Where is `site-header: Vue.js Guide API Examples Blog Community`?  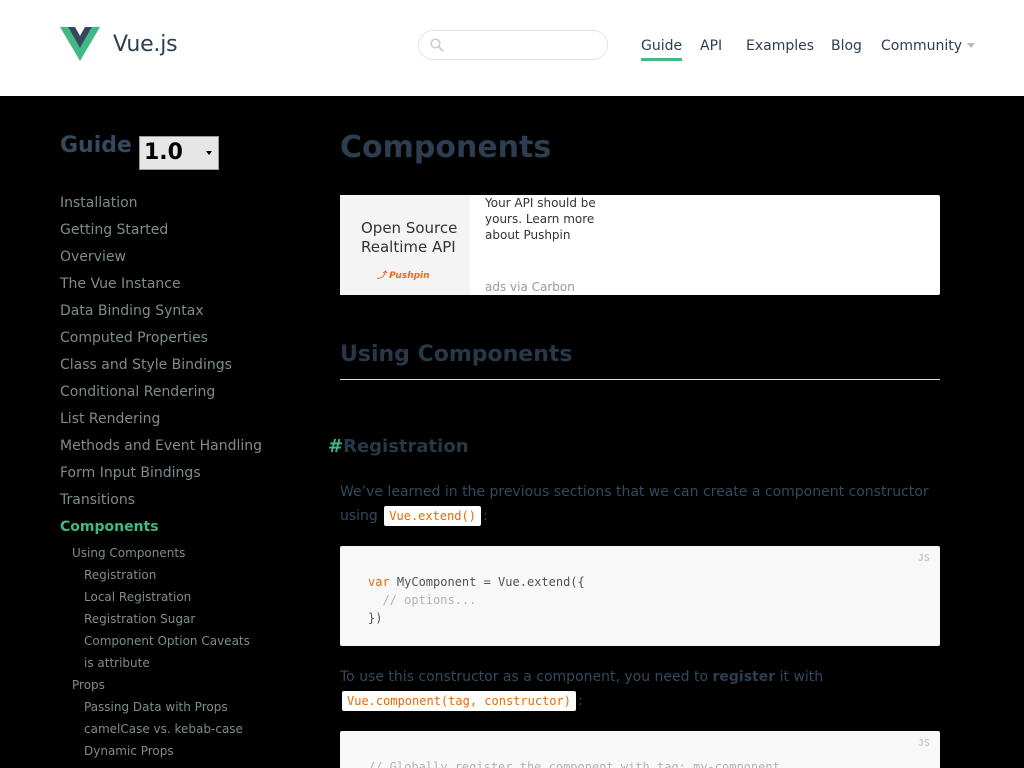
site-header: Vue.js Guide API Examples Blog Community is located at coordinates (512, 48).